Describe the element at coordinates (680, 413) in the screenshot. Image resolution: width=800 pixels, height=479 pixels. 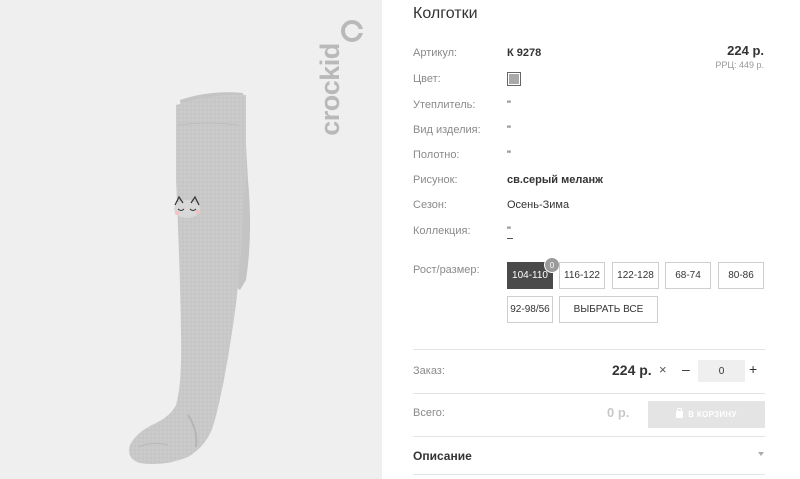
I see `bag-icon` at that location.